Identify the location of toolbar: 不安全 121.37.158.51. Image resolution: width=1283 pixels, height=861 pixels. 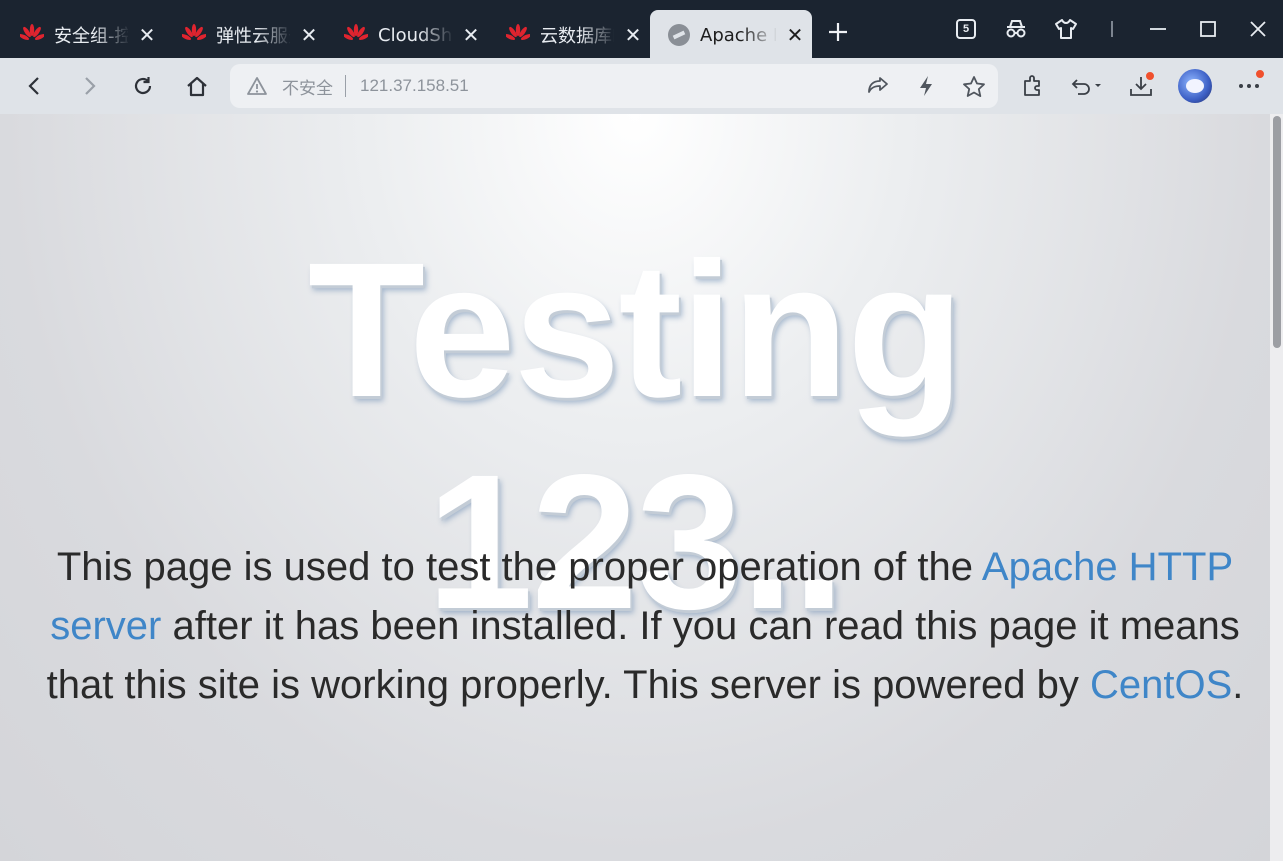
(641, 86).